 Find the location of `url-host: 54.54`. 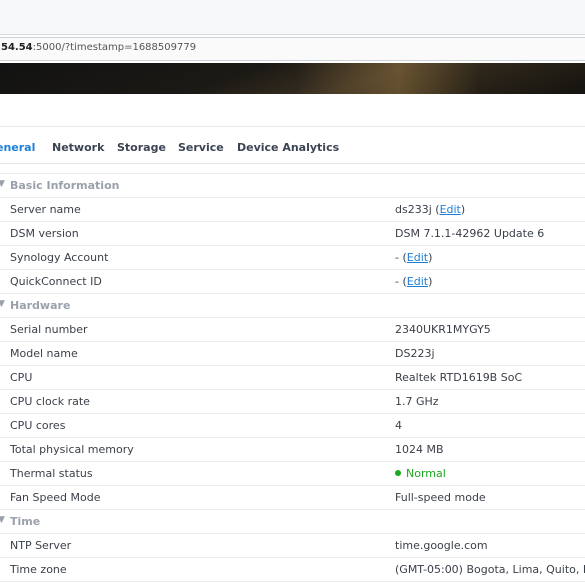

url-host: 54.54 is located at coordinates (17, 47).